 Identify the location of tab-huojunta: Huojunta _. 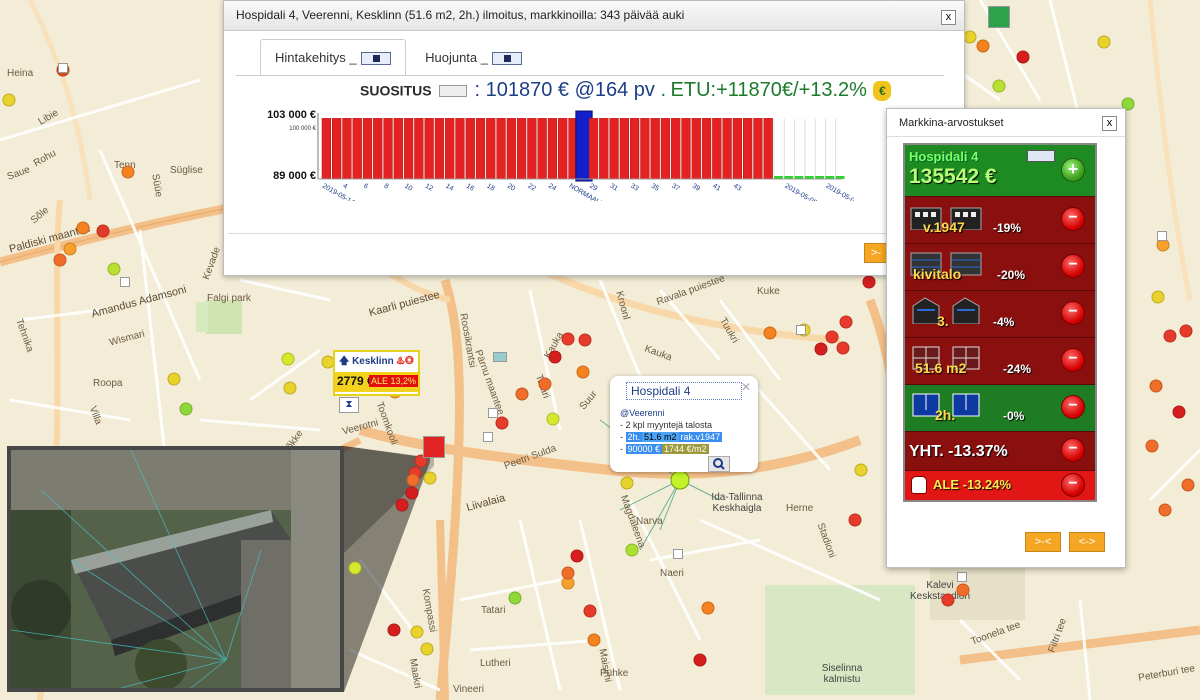
(473, 57).